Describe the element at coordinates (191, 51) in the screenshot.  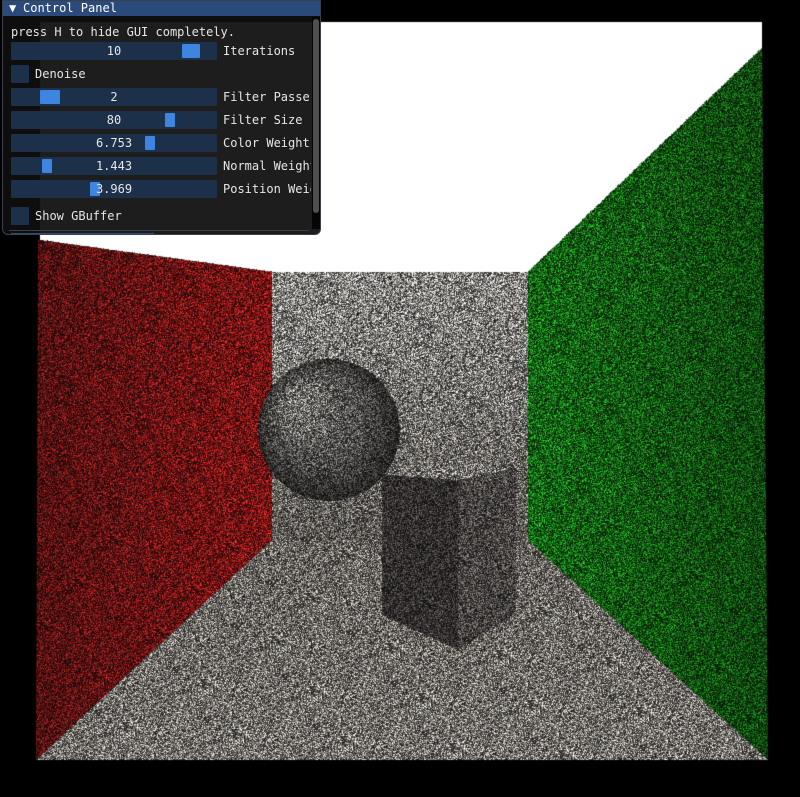
I see `iterations-slider-grab` at that location.